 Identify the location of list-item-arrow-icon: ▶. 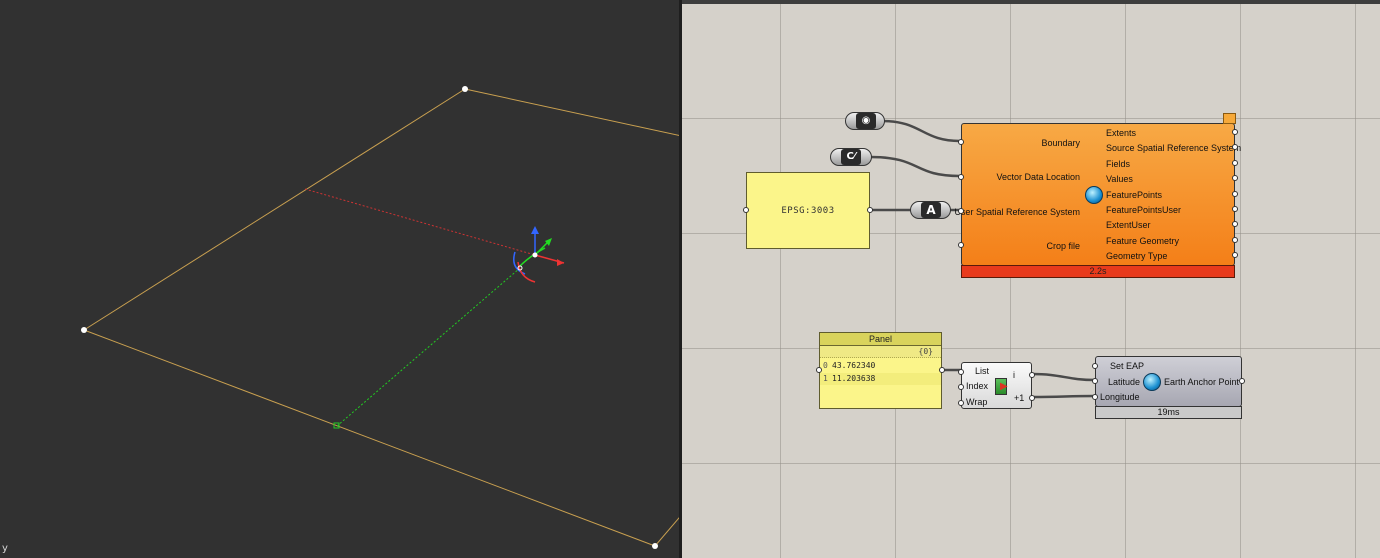
(1004, 386).